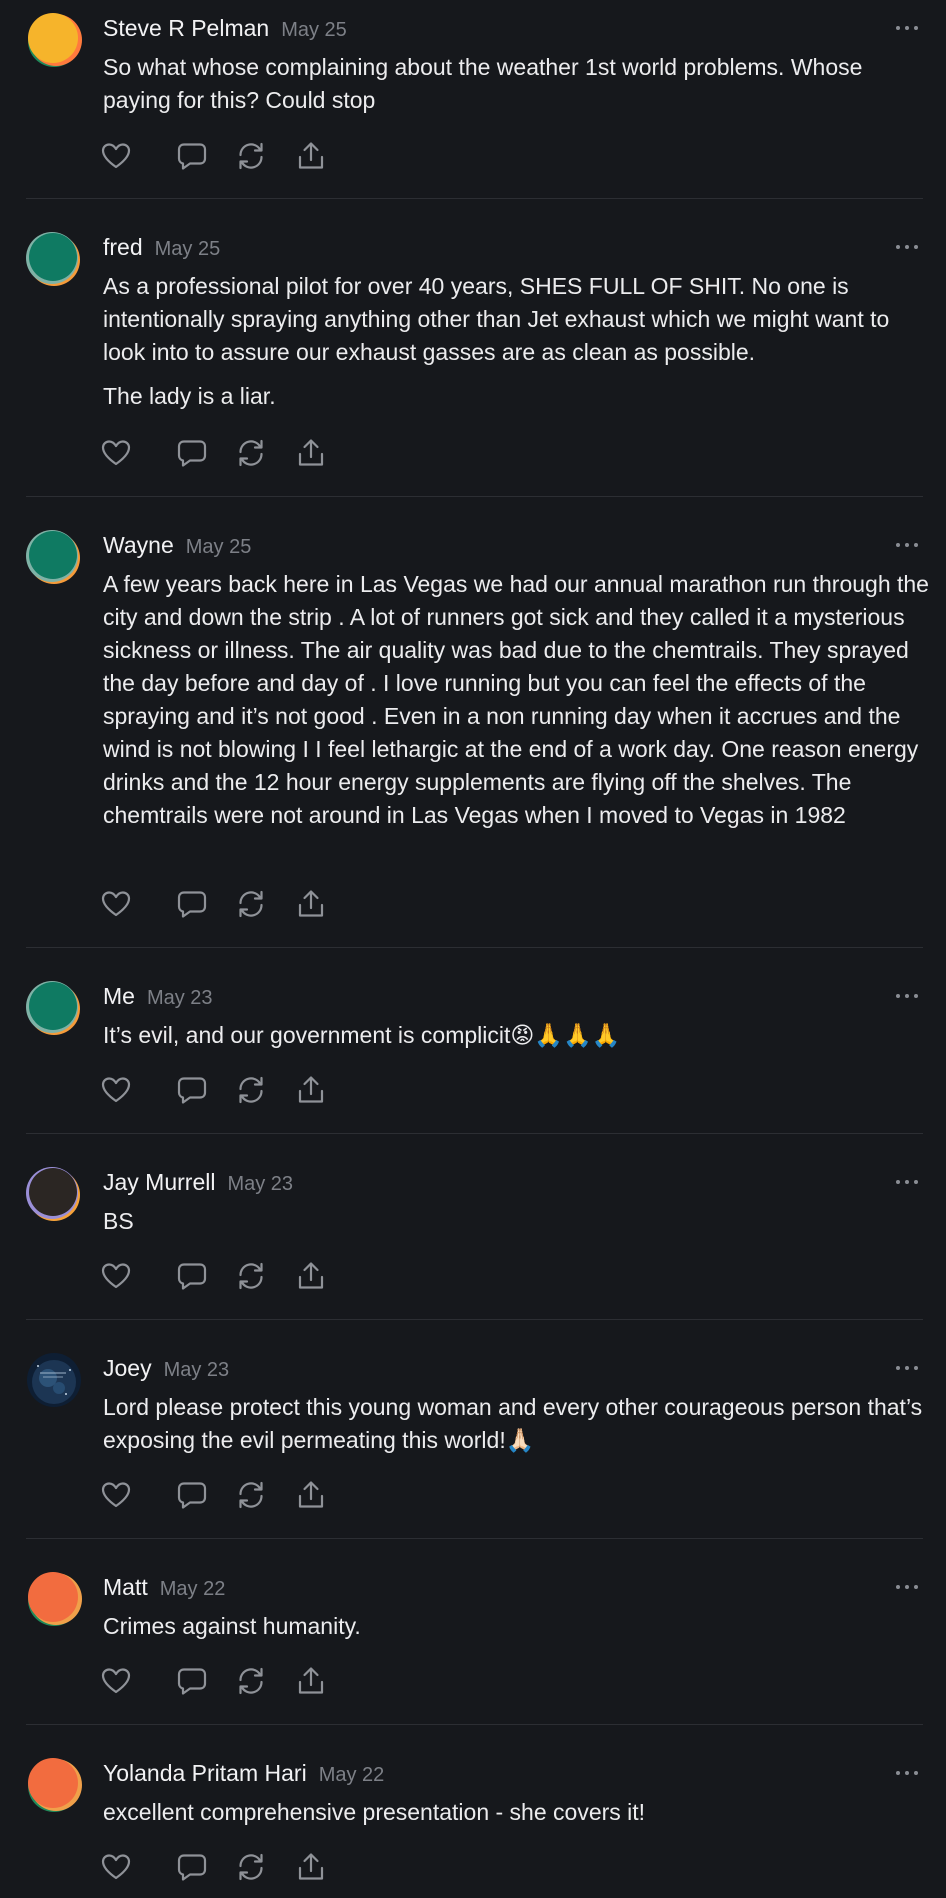 Image resolution: width=946 pixels, height=1898 pixels. I want to click on author-name: Wayne, so click(138, 545).